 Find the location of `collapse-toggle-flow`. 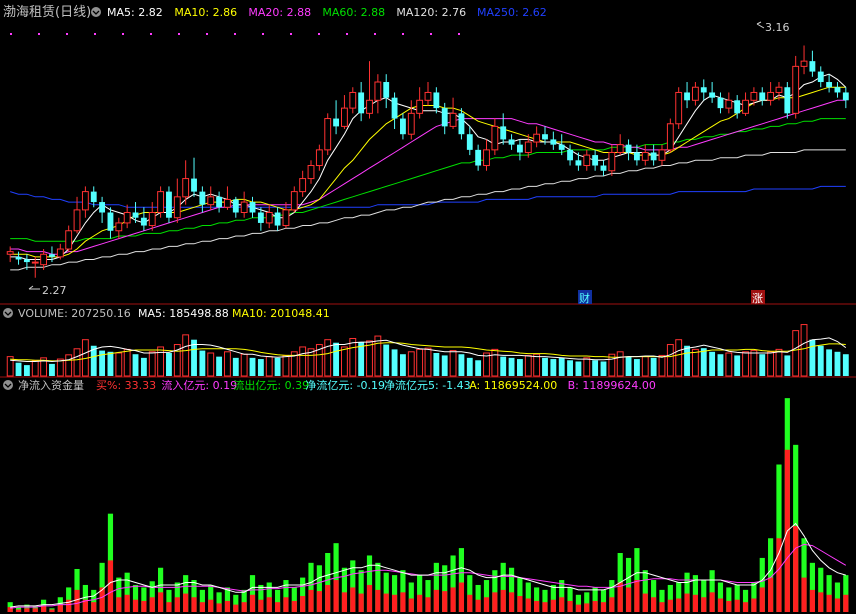

collapse-toggle-flow is located at coordinates (8, 385).